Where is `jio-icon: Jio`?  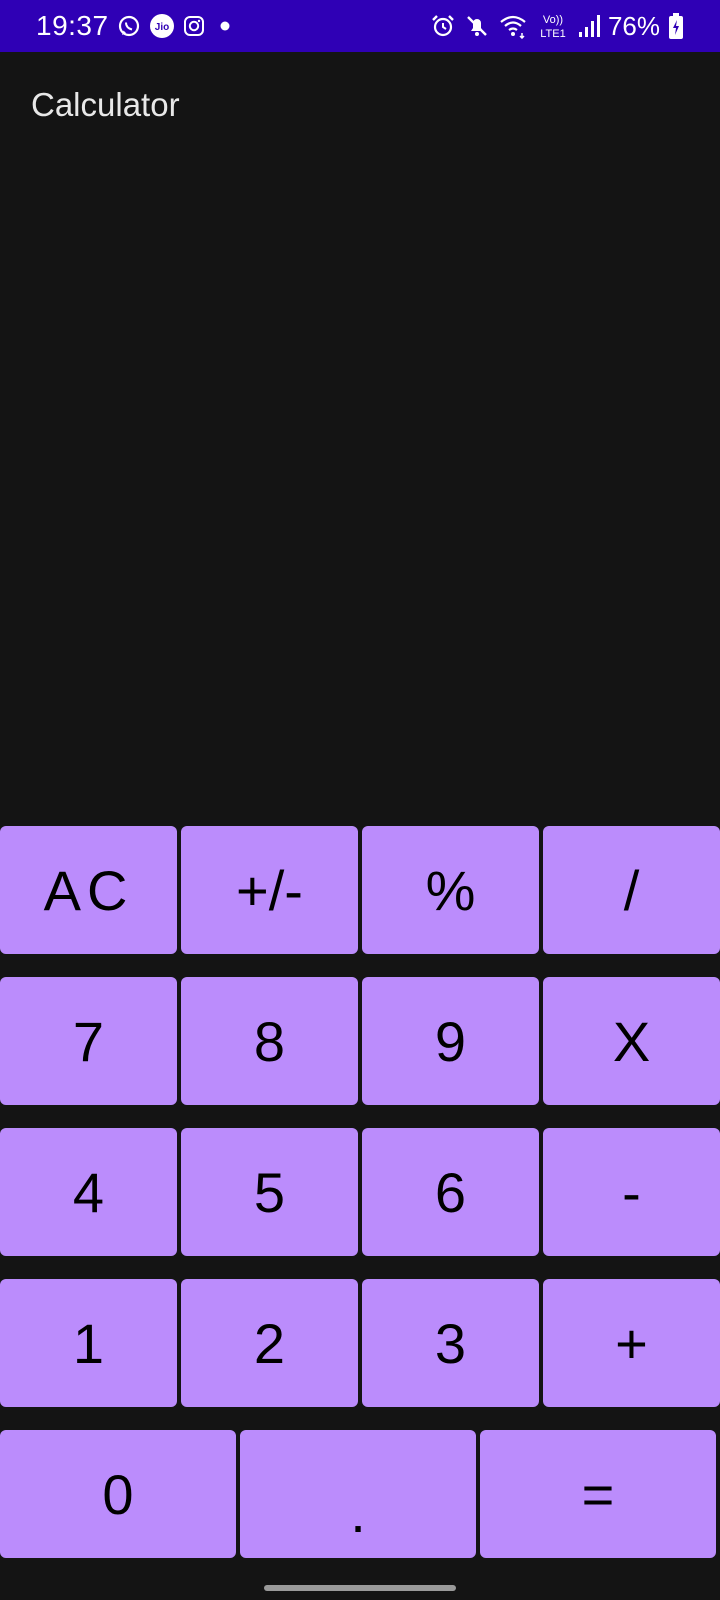
jio-icon: Jio is located at coordinates (162, 26).